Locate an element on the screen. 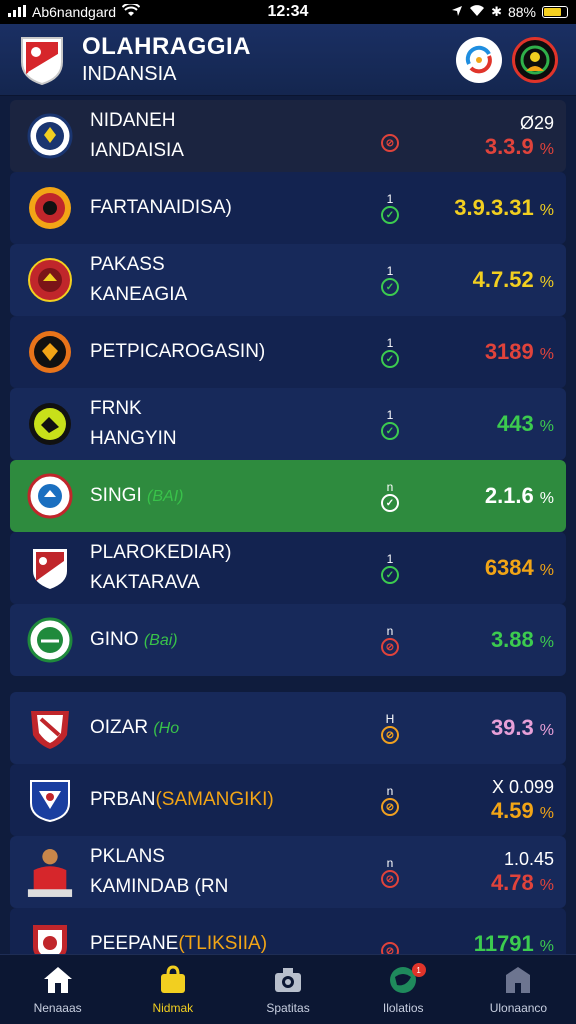 This screenshot has height=1024, width=576. nav-item-camera: Spatitas is located at coordinates (287, 989).